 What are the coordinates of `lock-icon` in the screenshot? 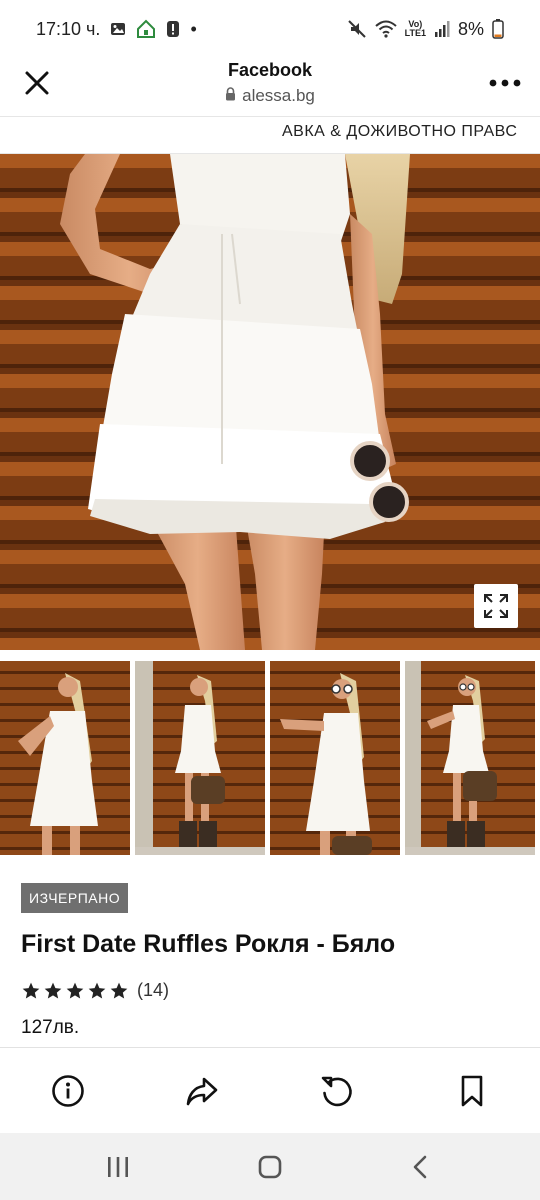 It's located at (230, 96).